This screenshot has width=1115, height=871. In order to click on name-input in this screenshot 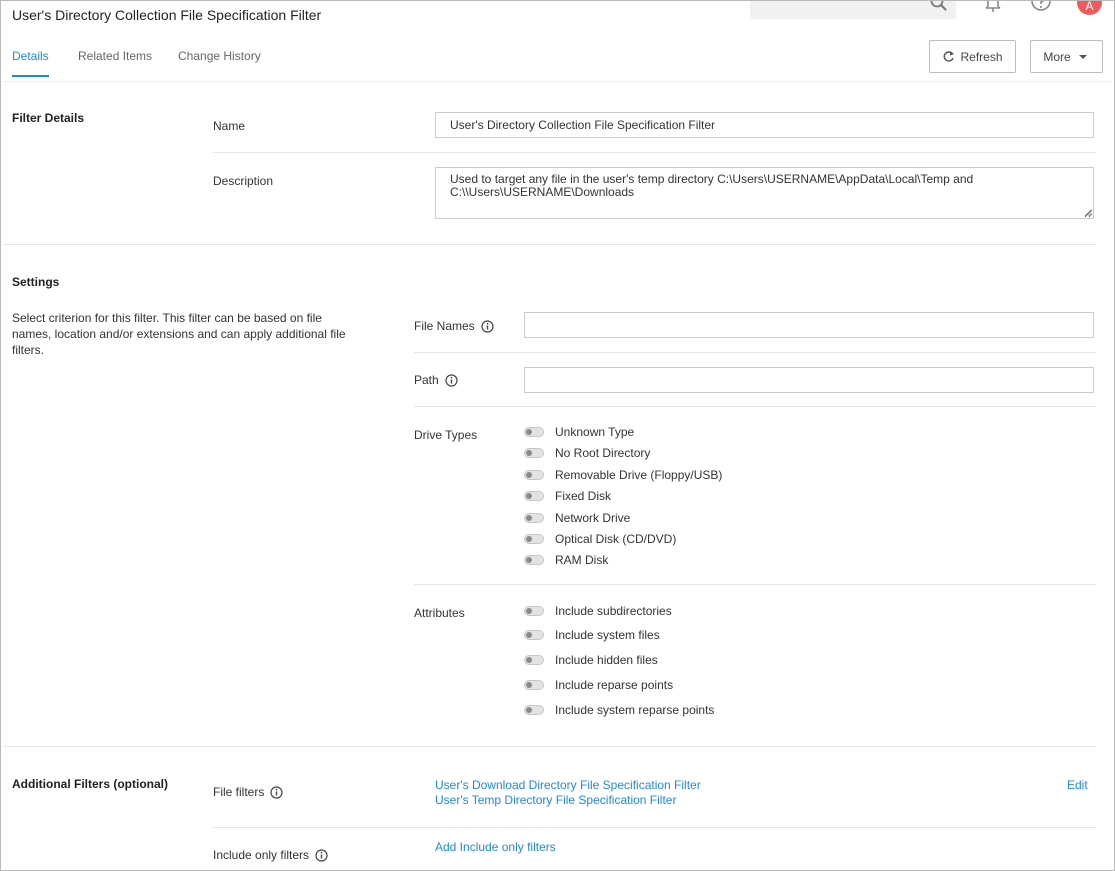, I will do `click(764, 125)`.